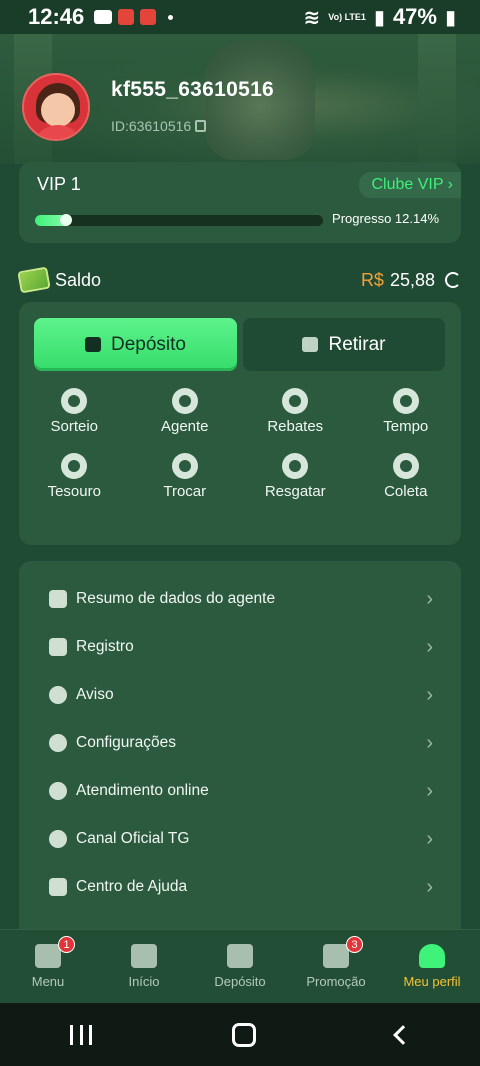 The height and width of the screenshot is (1066, 480). Describe the element at coordinates (240, 202) in the screenshot. I see `vip-card: VIP 1 Clube VIP › Progresso 12.14%` at that location.